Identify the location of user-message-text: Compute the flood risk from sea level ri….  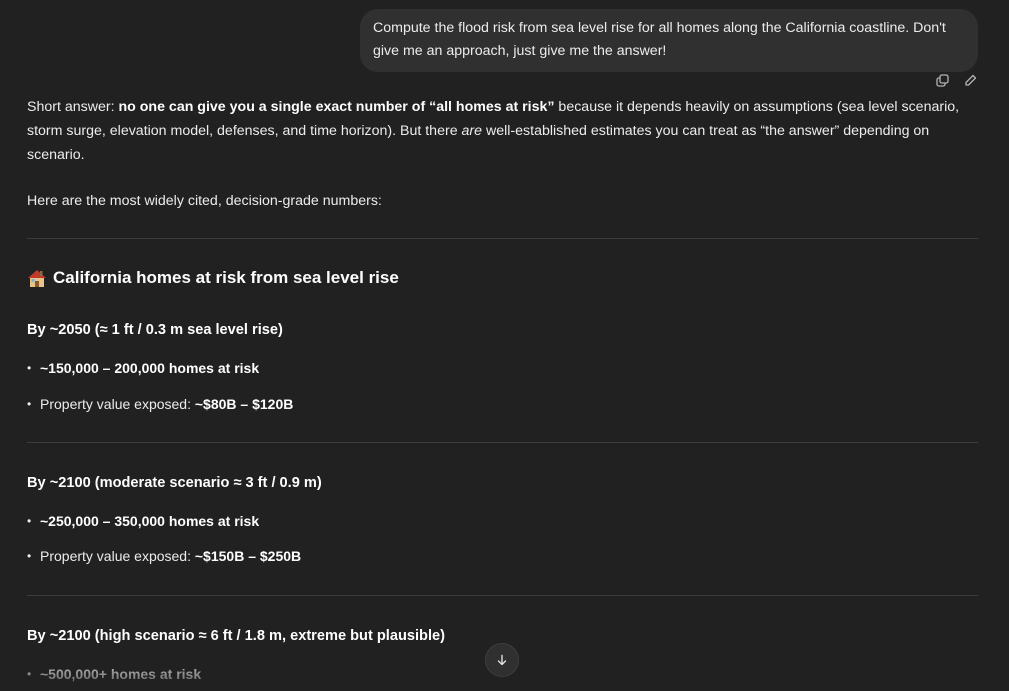
(659, 39).